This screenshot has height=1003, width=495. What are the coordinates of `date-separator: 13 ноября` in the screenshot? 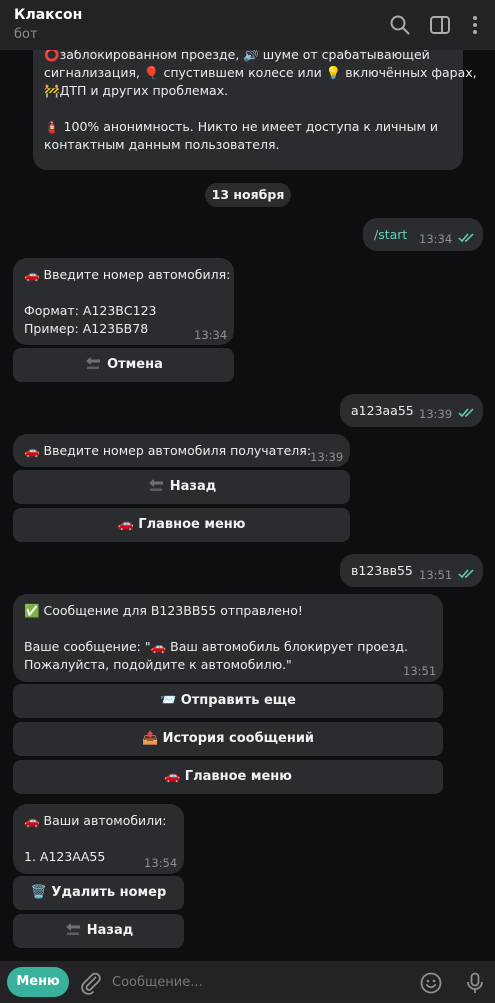 It's located at (248, 195).